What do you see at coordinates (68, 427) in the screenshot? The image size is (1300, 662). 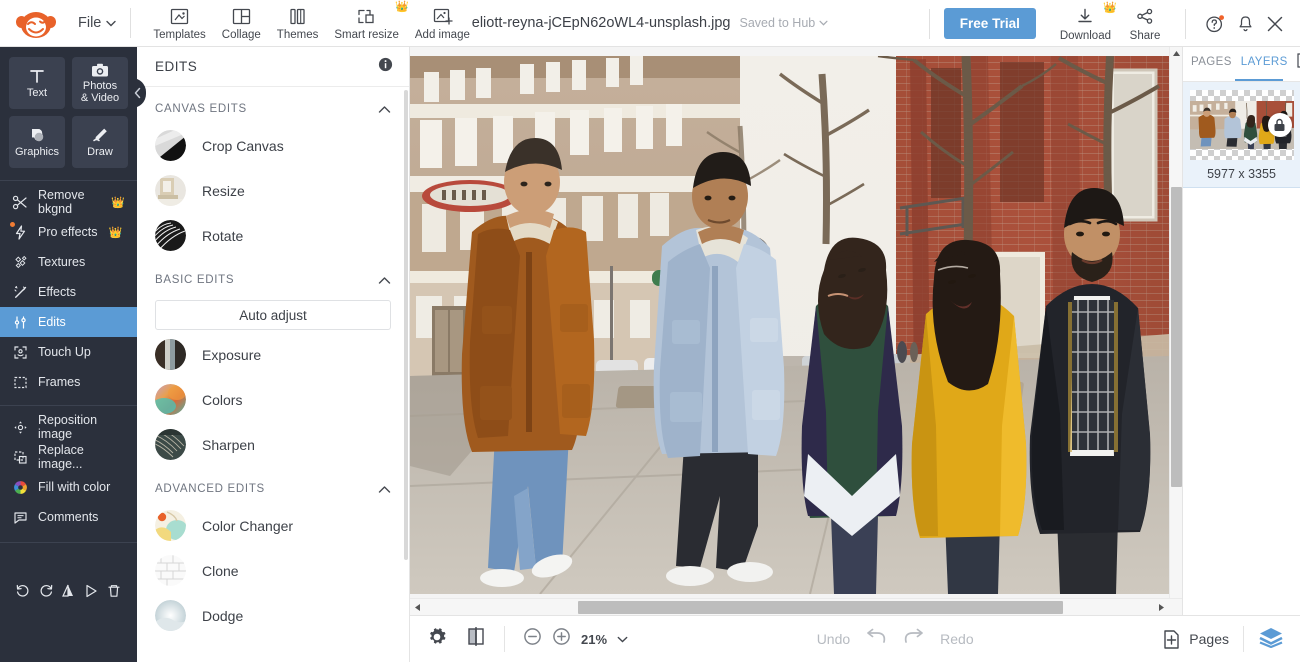 I see `sidebar-item-reposition-image: Reposition image` at bounding box center [68, 427].